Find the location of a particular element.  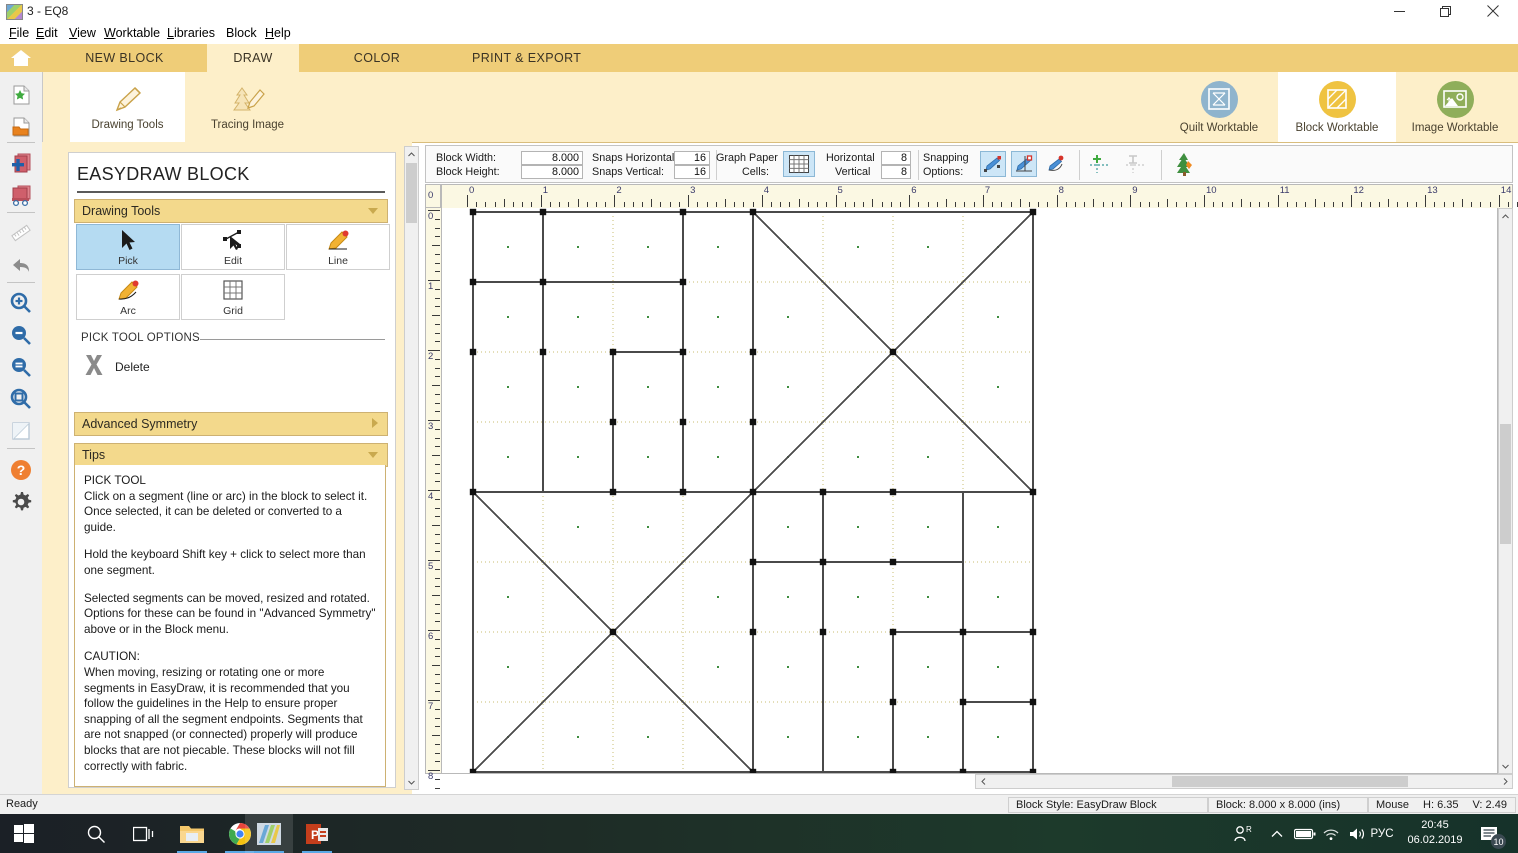

panel-scrollbar is located at coordinates (411, 468).